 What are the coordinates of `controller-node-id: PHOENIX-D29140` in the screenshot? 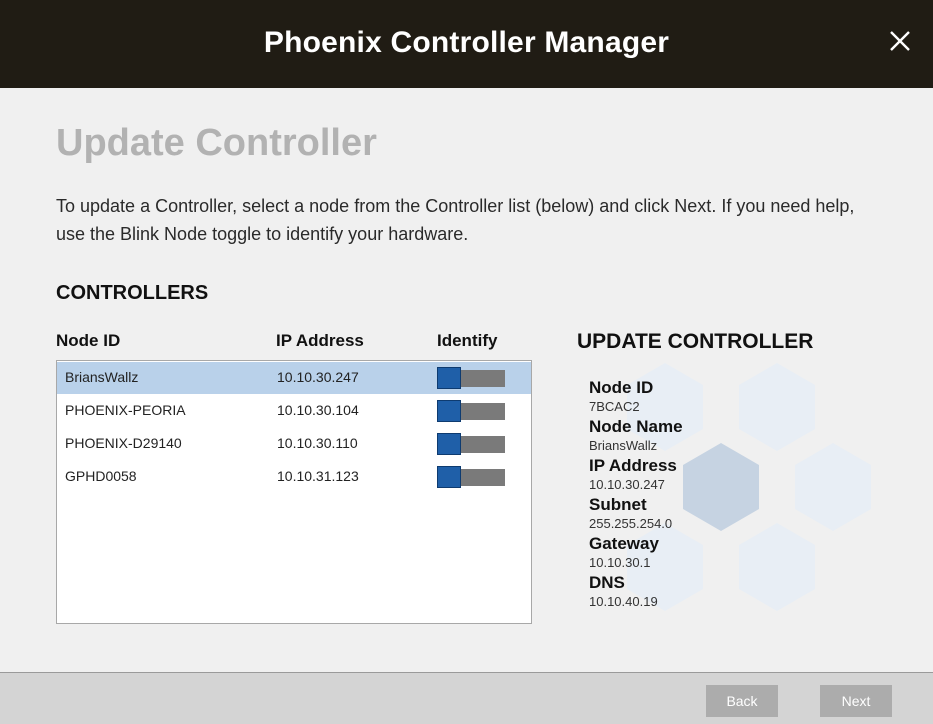 It's located at (123, 443).